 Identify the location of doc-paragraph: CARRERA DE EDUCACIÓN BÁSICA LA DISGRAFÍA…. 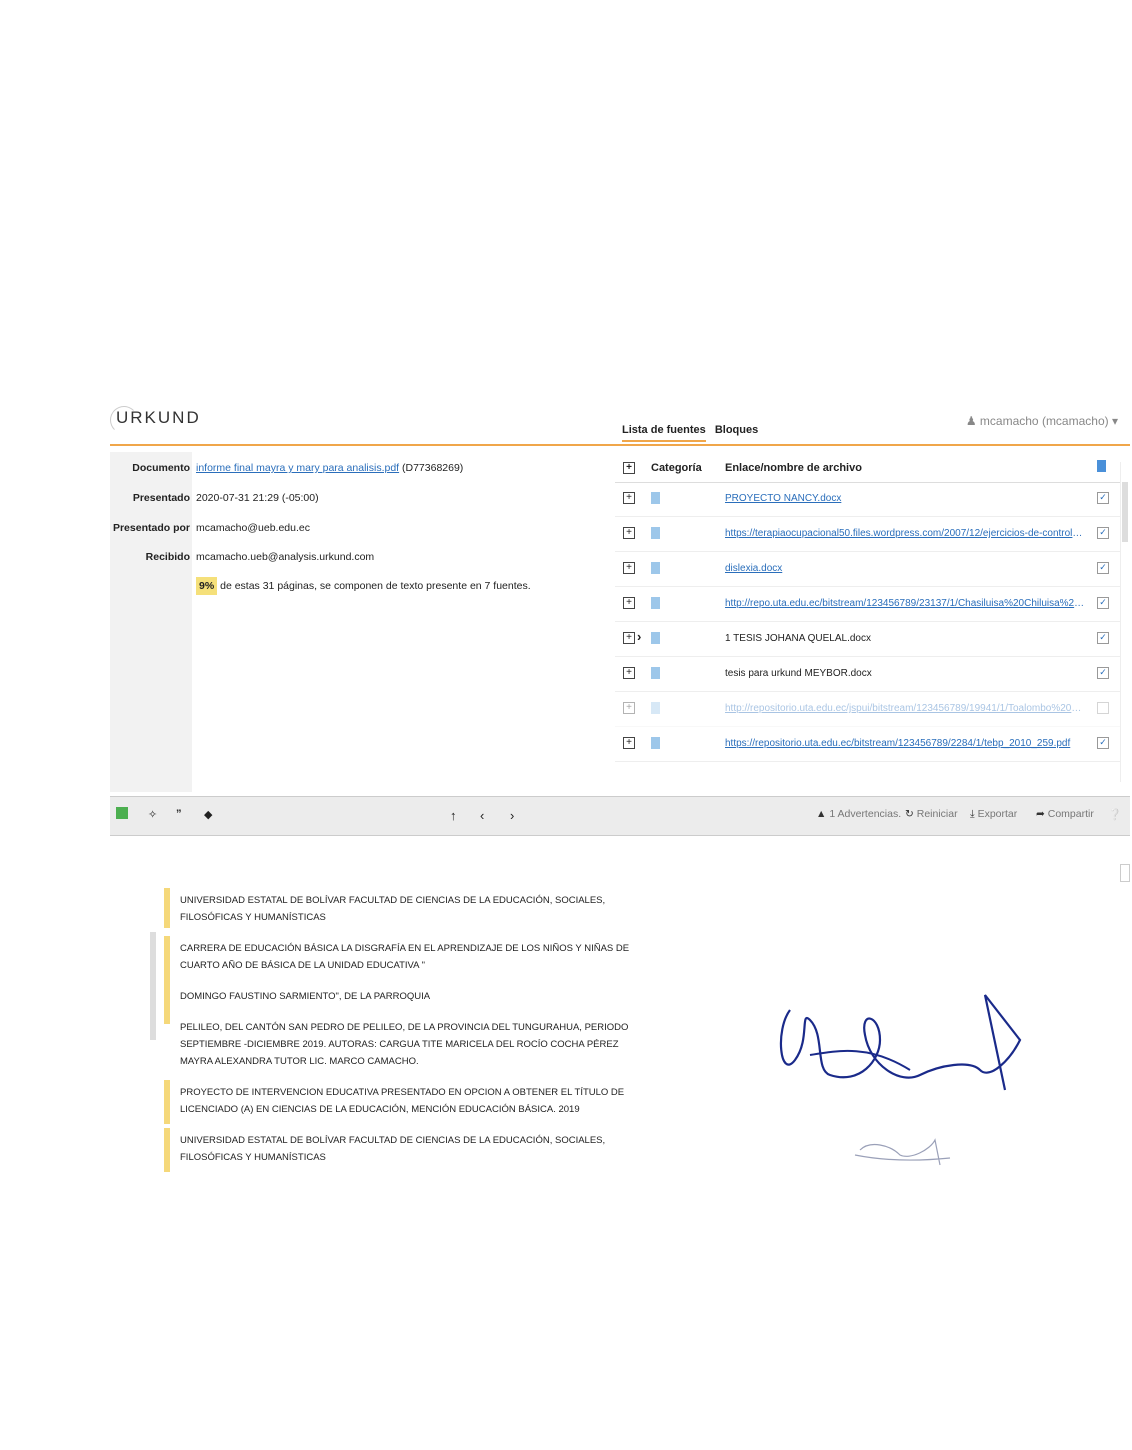
(391, 986).